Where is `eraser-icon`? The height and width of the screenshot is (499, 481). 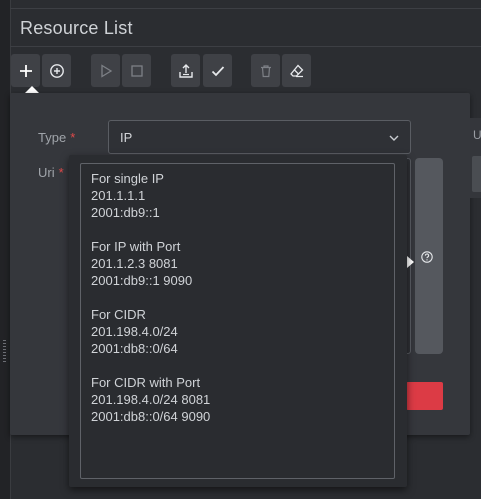 eraser-icon is located at coordinates (296, 70).